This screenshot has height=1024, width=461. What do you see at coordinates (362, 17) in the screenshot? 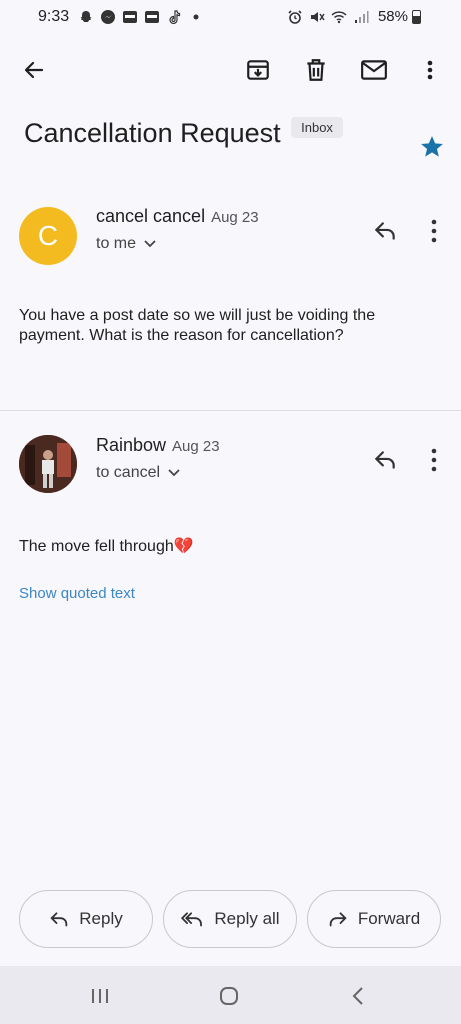
I see `signal-icon` at bounding box center [362, 17].